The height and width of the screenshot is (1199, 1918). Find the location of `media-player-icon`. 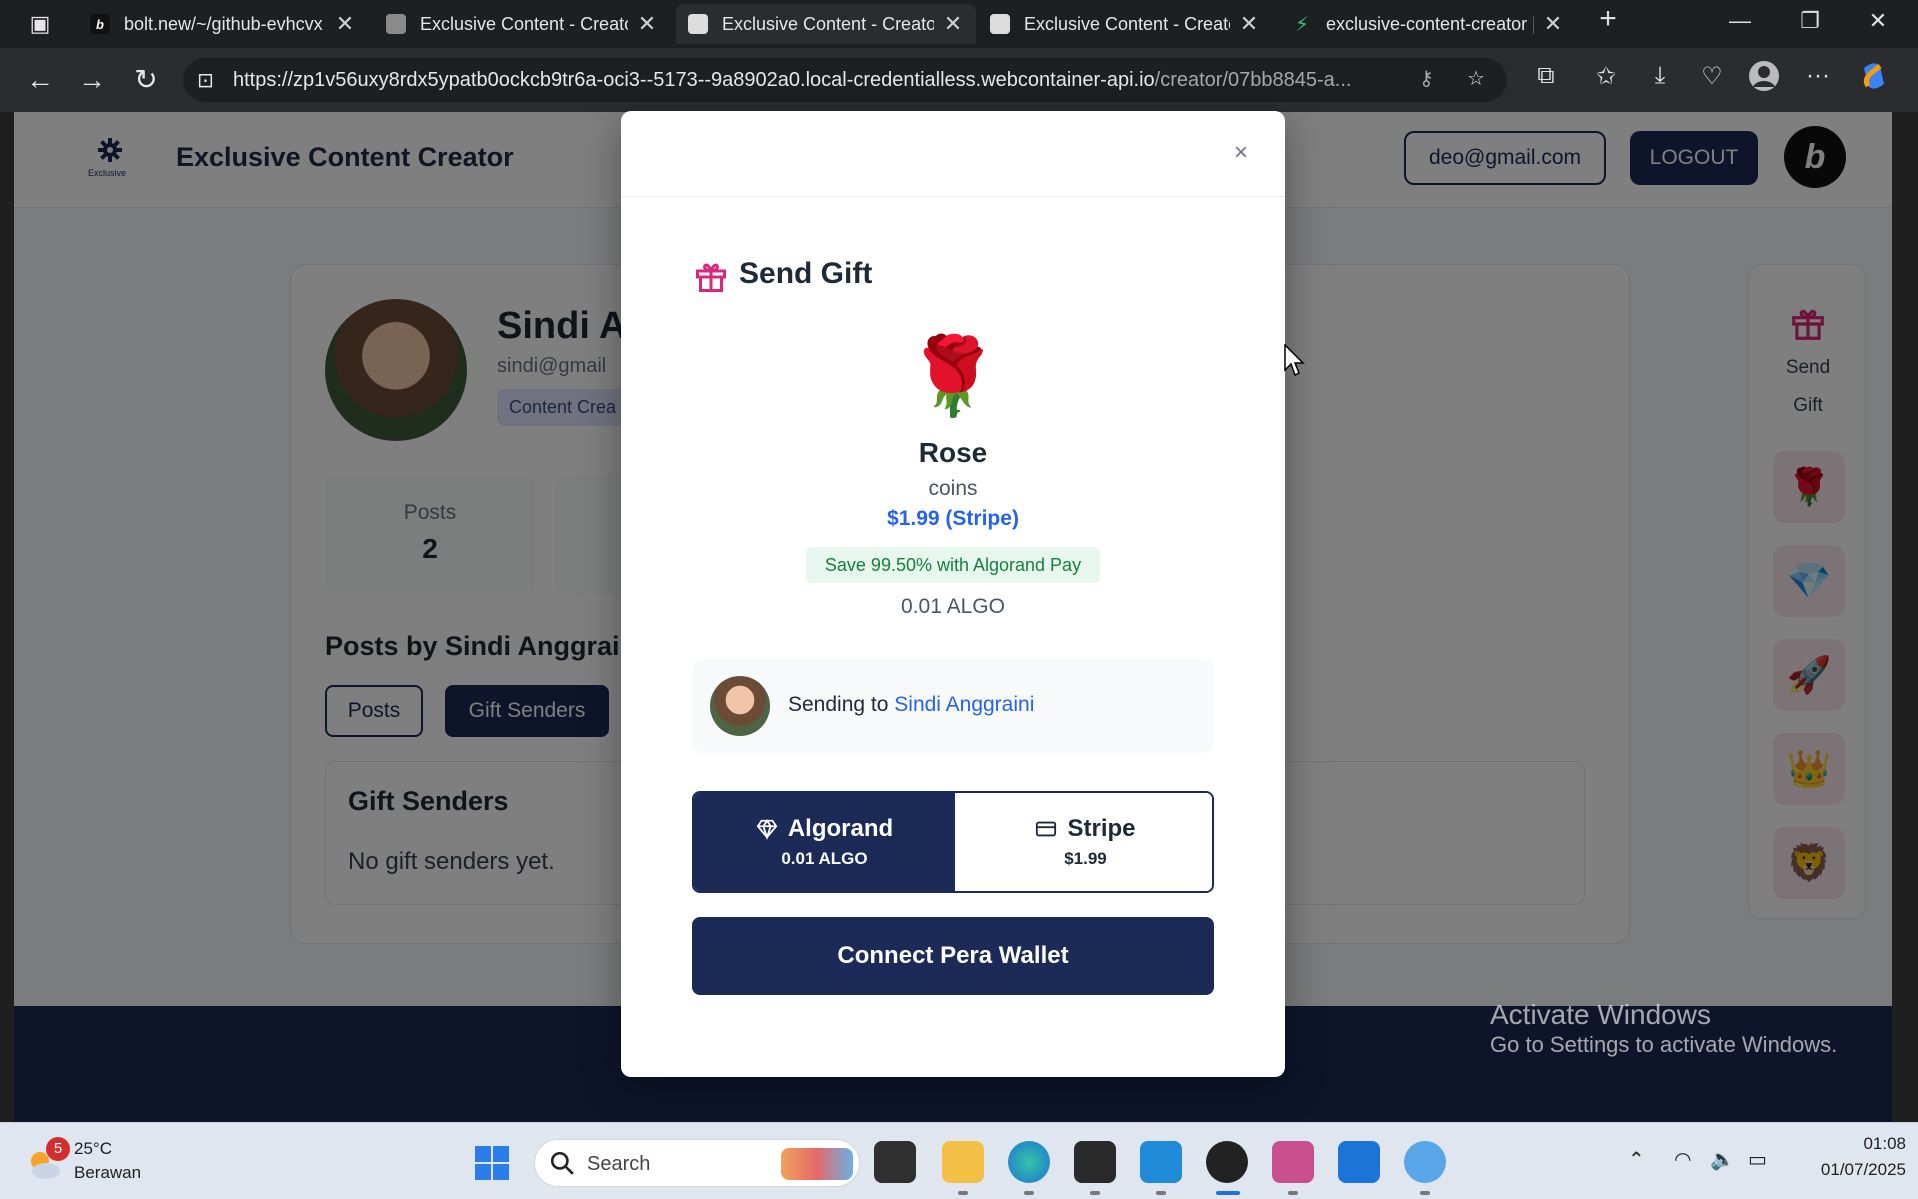

media-player-icon is located at coordinates (1227, 1162).